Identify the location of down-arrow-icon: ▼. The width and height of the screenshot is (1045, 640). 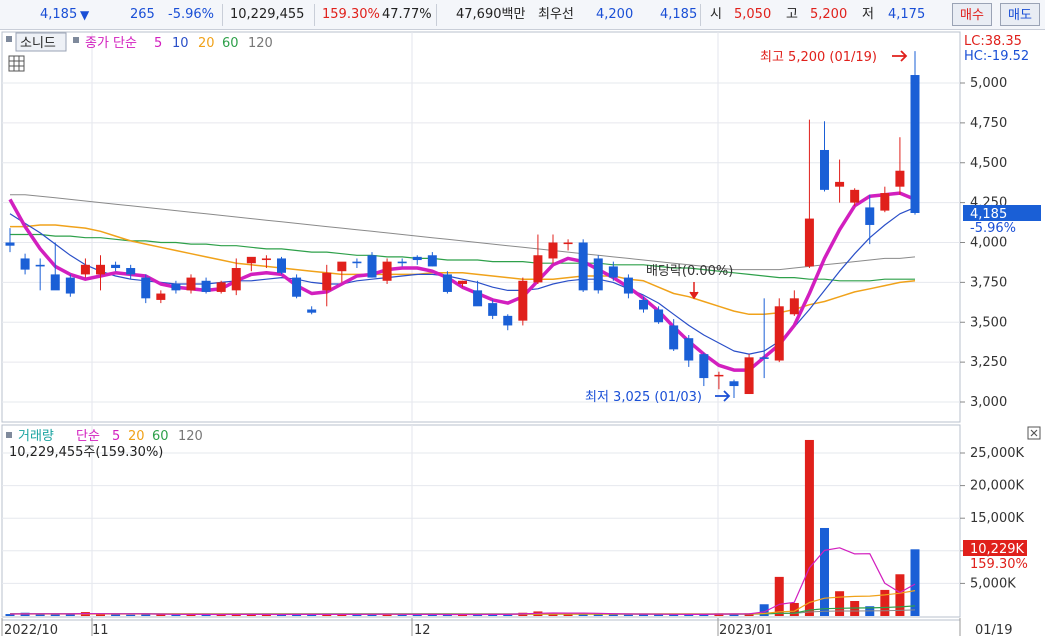
(85, 15).